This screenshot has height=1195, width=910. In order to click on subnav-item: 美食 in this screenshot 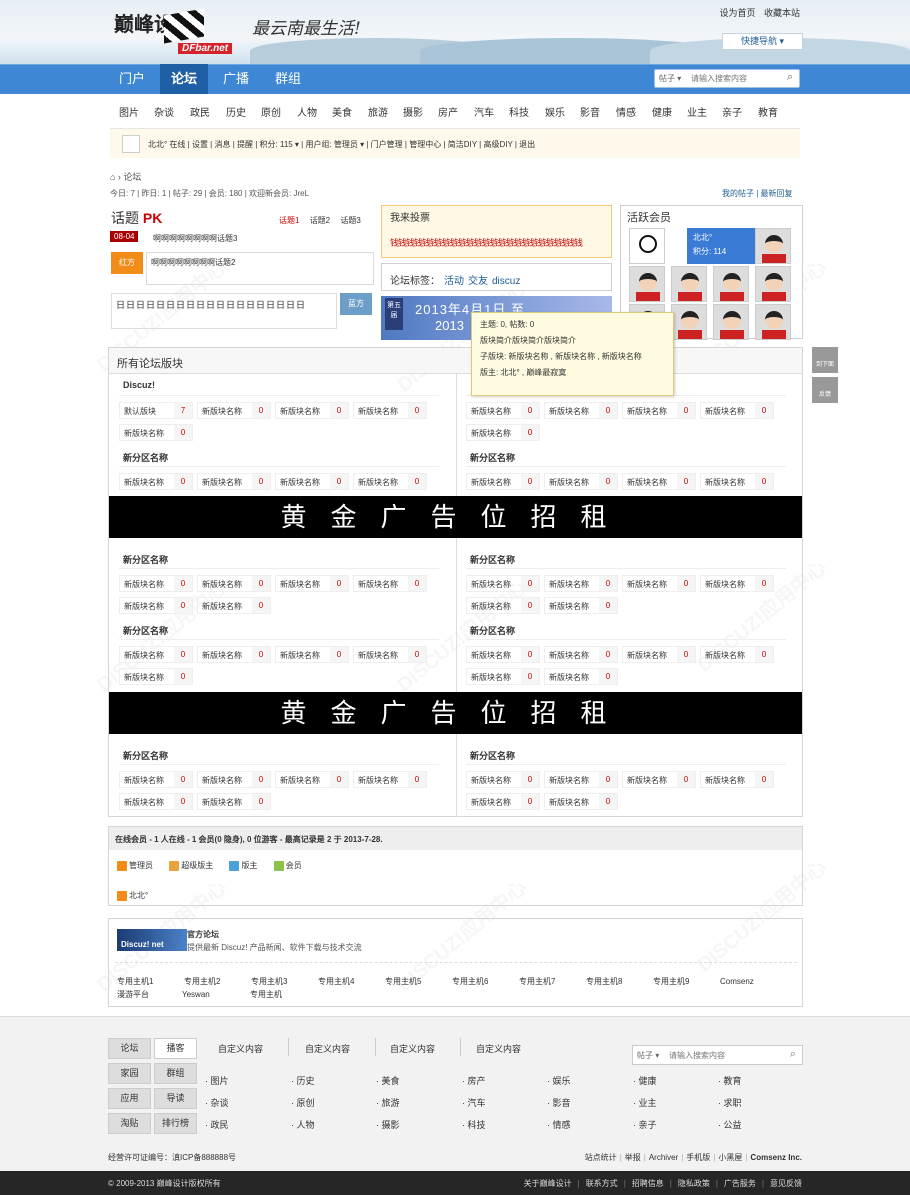, I will do `click(342, 111)`.